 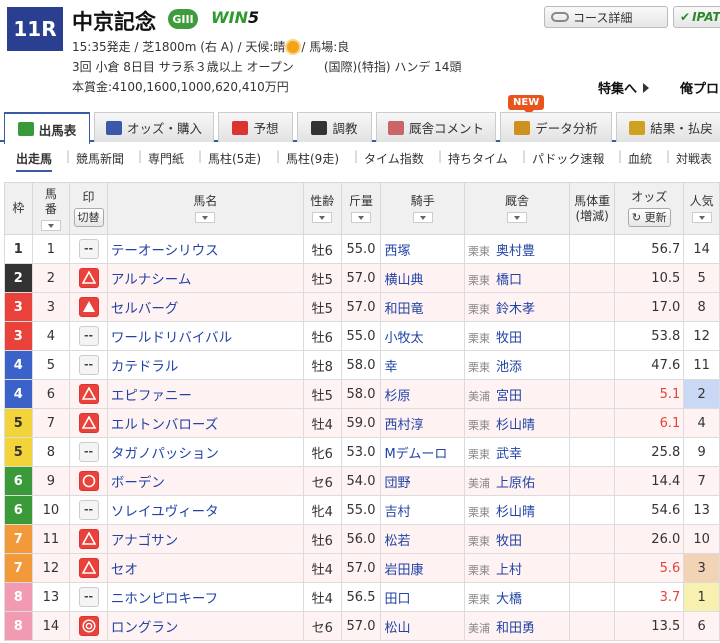 I want to click on jockey-cell: Mデムーロ, so click(x=423, y=452).